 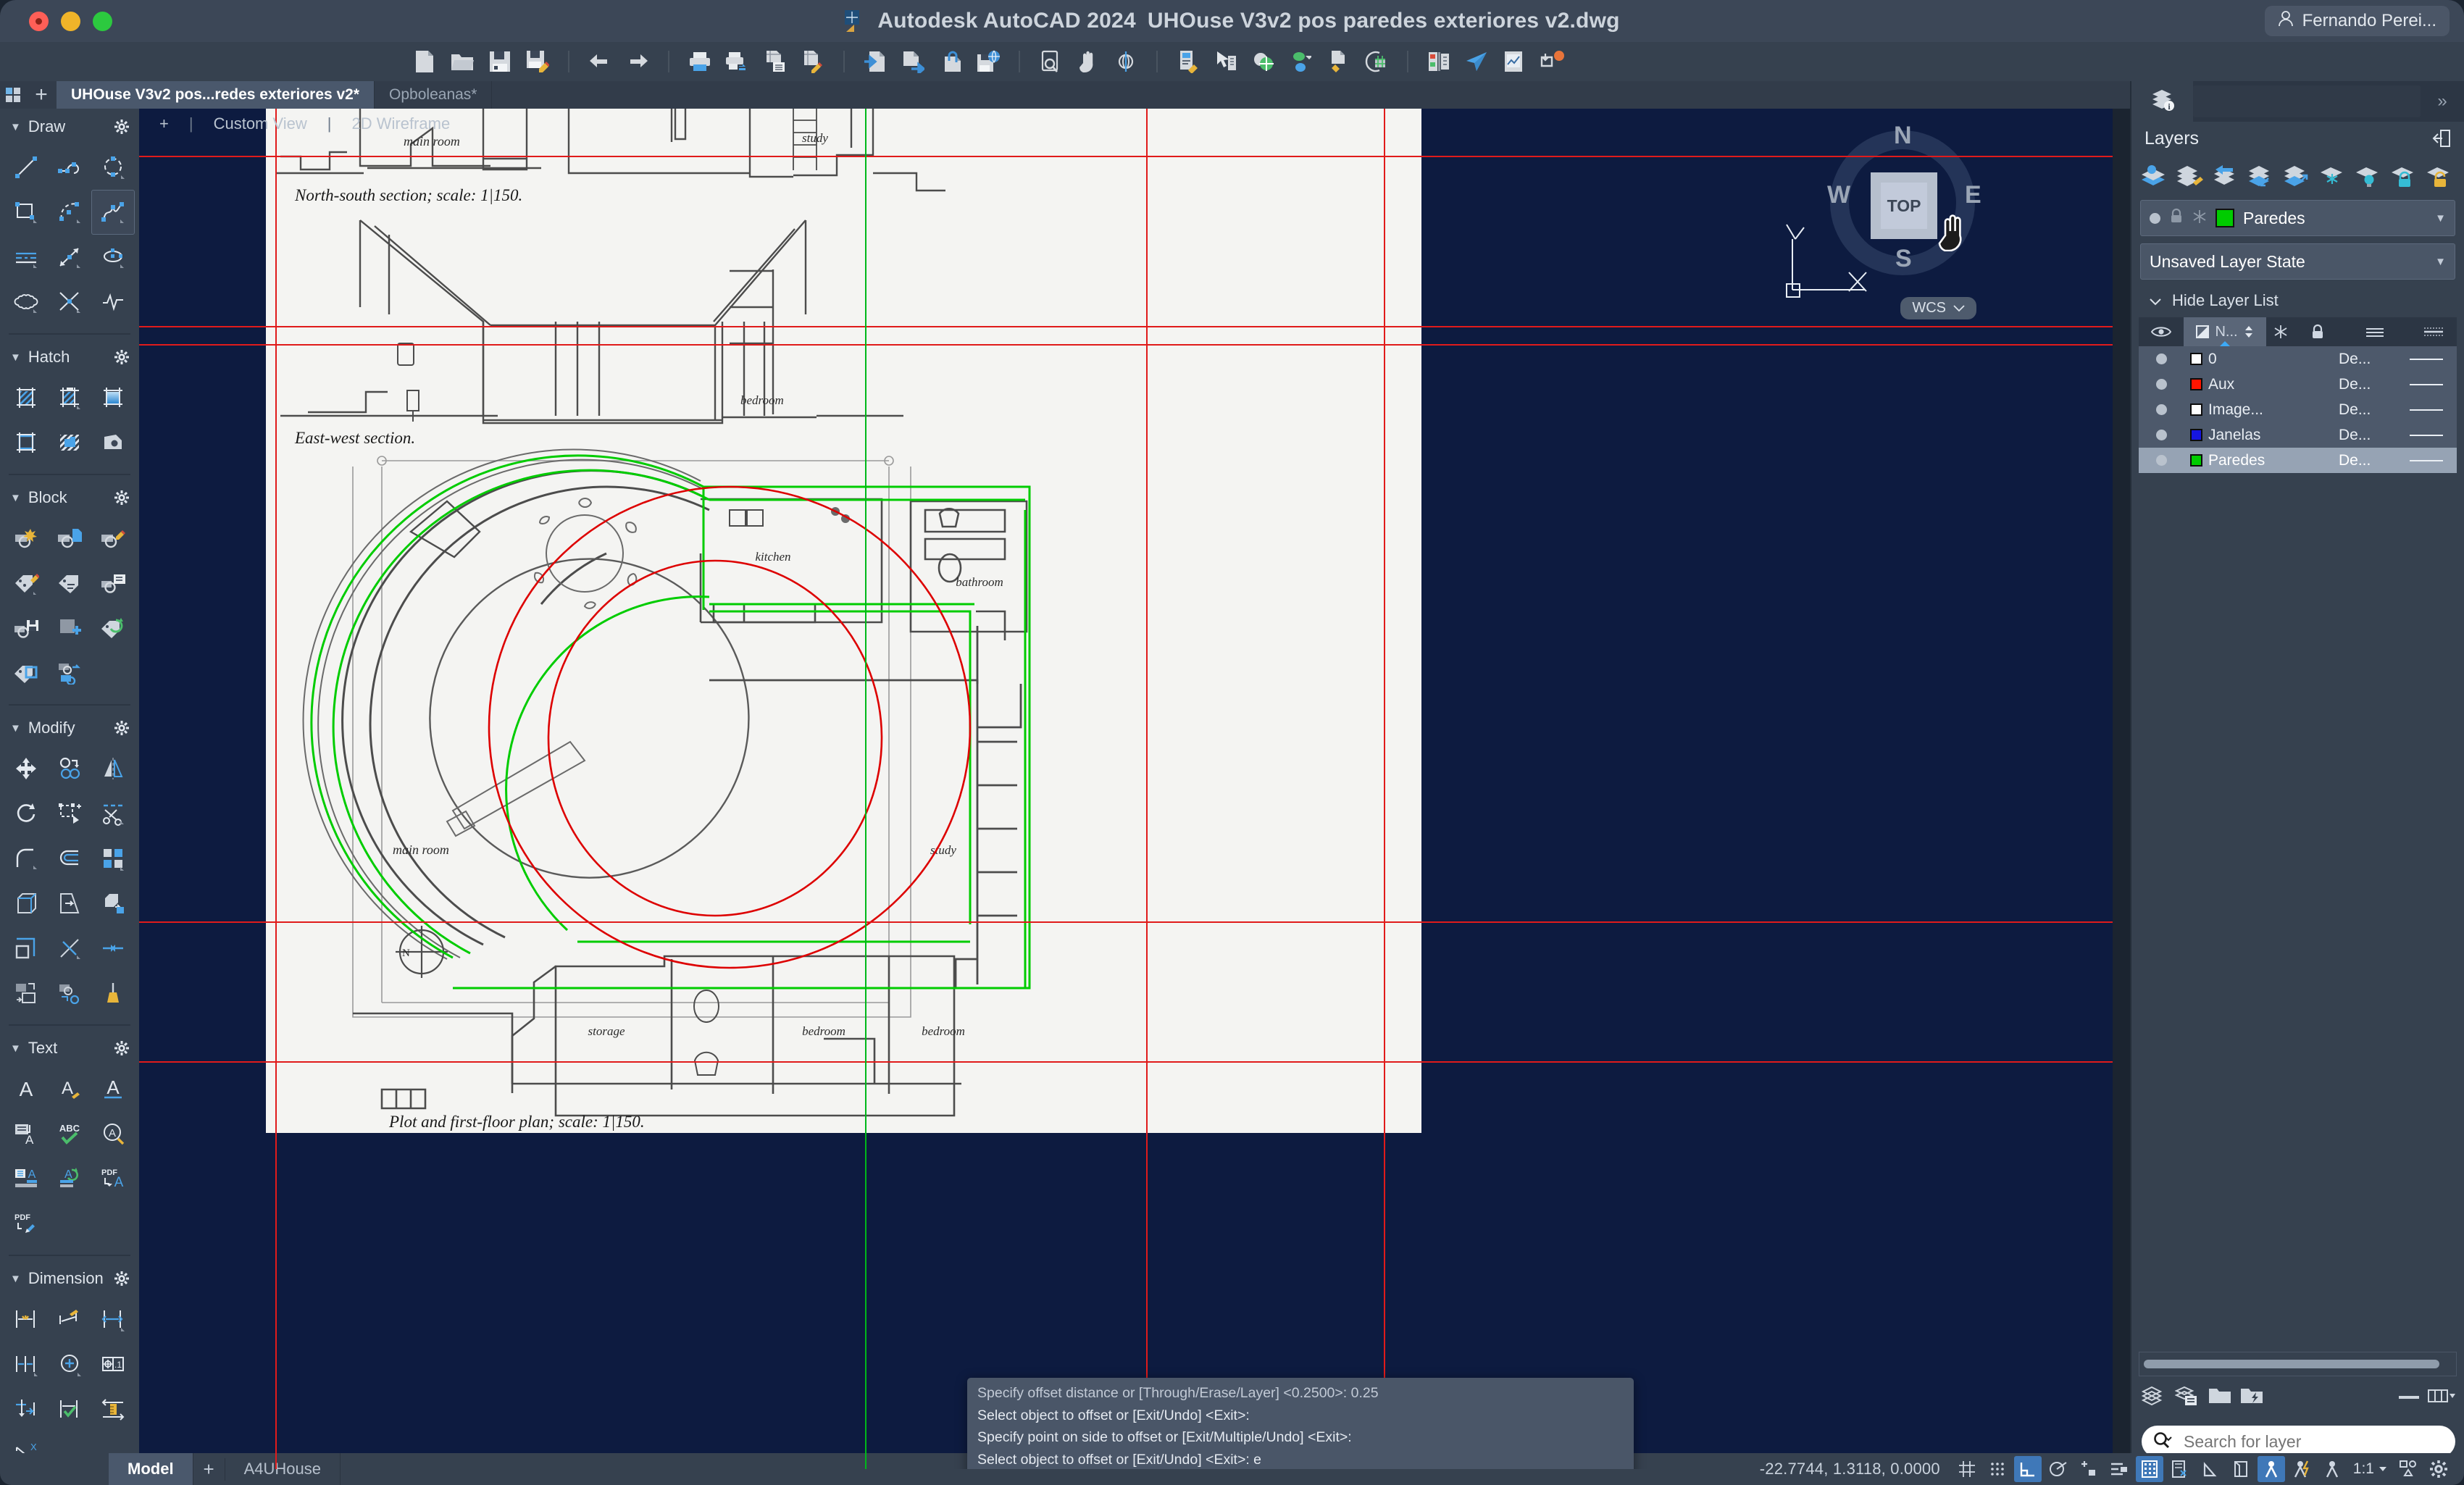 I want to click on print-button, so click(x=700, y=61).